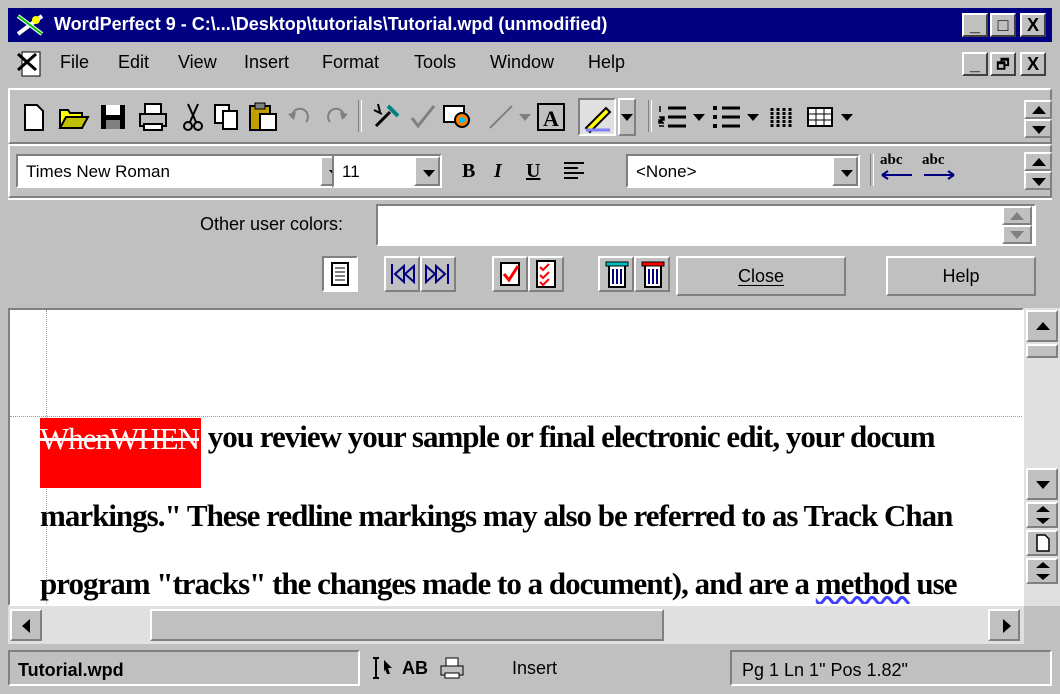 The width and height of the screenshot is (1060, 694). I want to click on help-button-label: Help, so click(961, 276).